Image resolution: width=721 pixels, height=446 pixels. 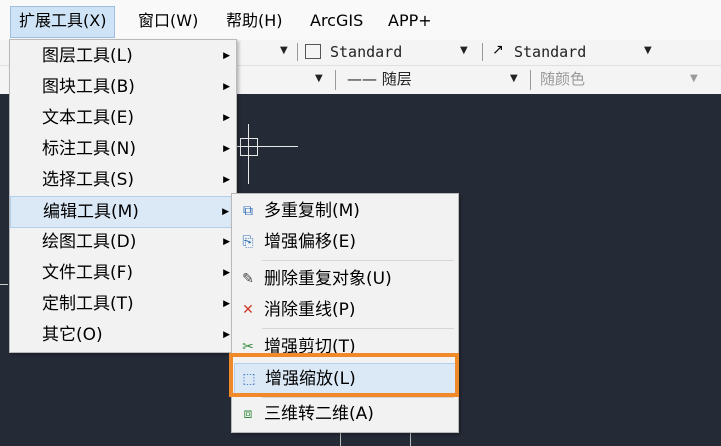 I want to click on menu-item-enhanced-offset: ⎘ 增强偏移(E), so click(x=345, y=242).